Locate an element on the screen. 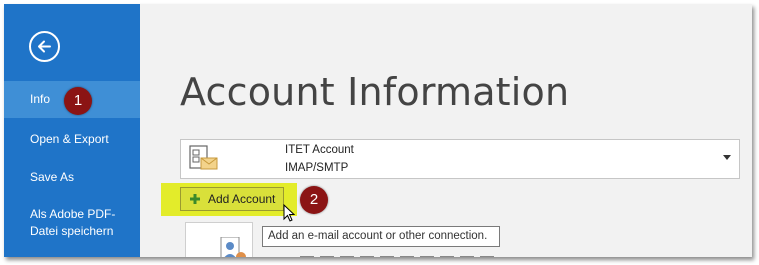  account-settings-icon is located at coordinates (233, 247).